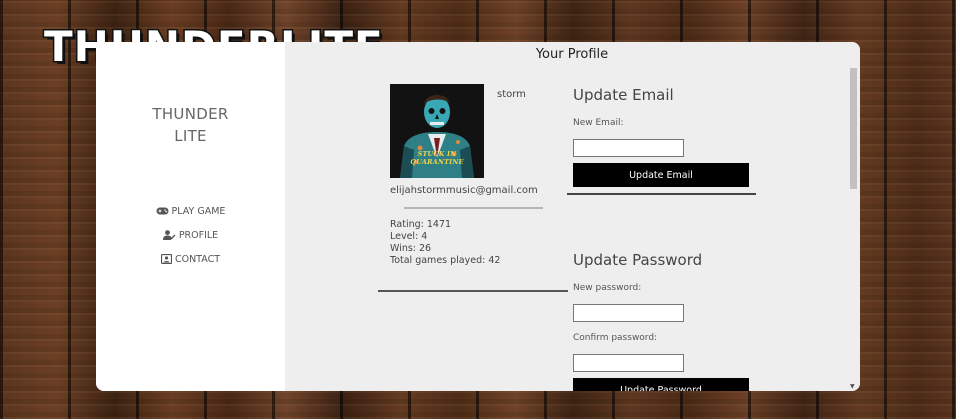 This screenshot has height=419, width=956. What do you see at coordinates (198, 211) in the screenshot?
I see `nav-label-play-game: PLAY GAME` at bounding box center [198, 211].